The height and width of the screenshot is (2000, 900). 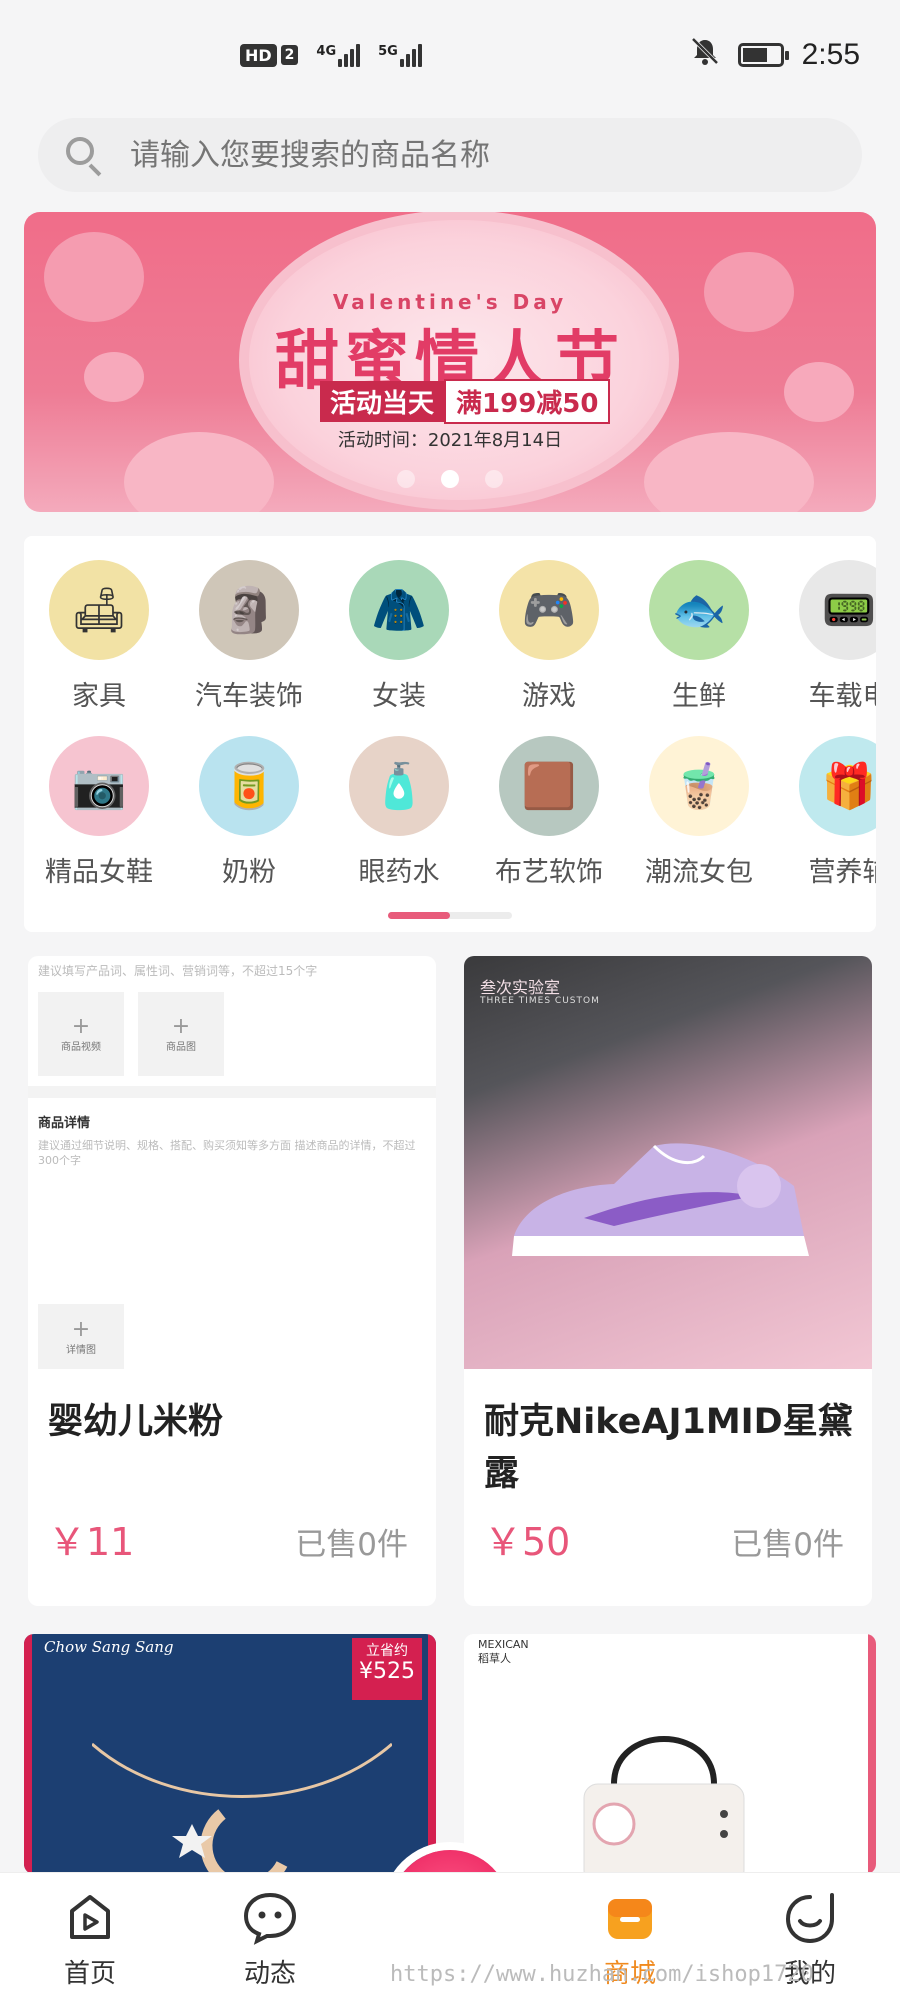 I want to click on bell-muted-icon, so click(x=705, y=55).